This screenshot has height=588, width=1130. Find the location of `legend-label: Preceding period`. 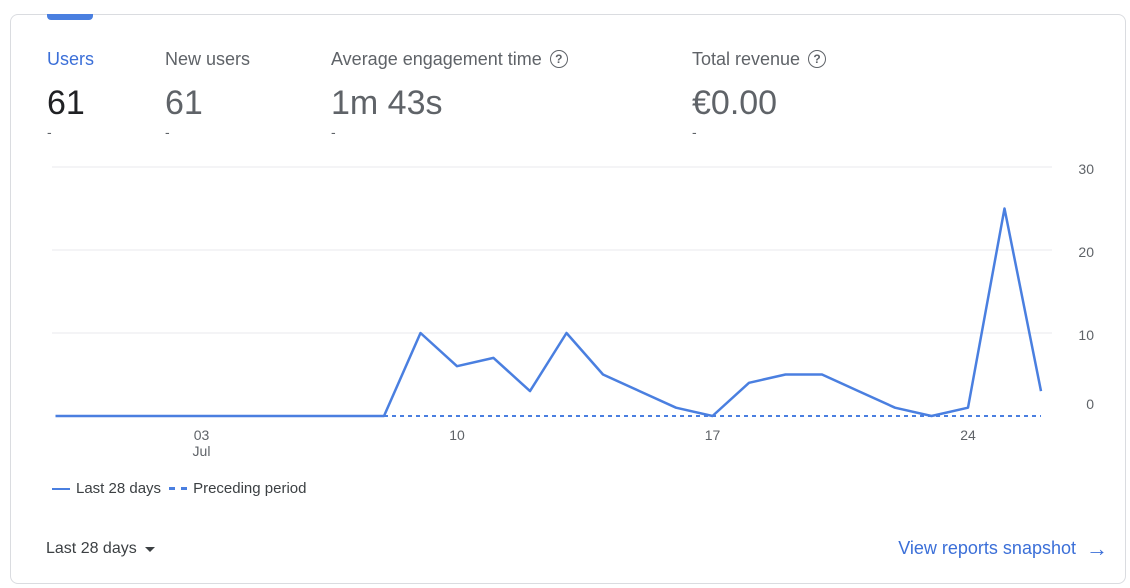

legend-label: Preceding period is located at coordinates (250, 488).